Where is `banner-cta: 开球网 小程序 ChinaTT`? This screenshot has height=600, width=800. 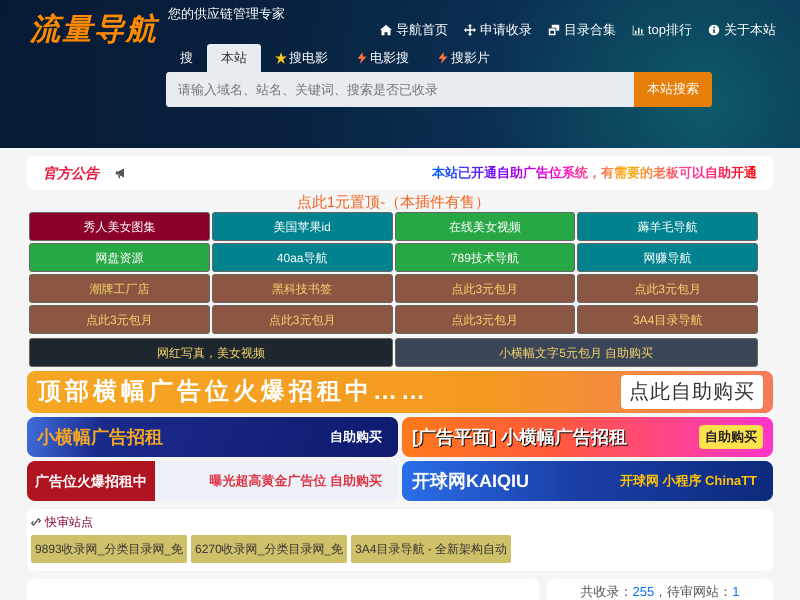
banner-cta: 开球网 小程序 ChinaTT is located at coordinates (688, 481).